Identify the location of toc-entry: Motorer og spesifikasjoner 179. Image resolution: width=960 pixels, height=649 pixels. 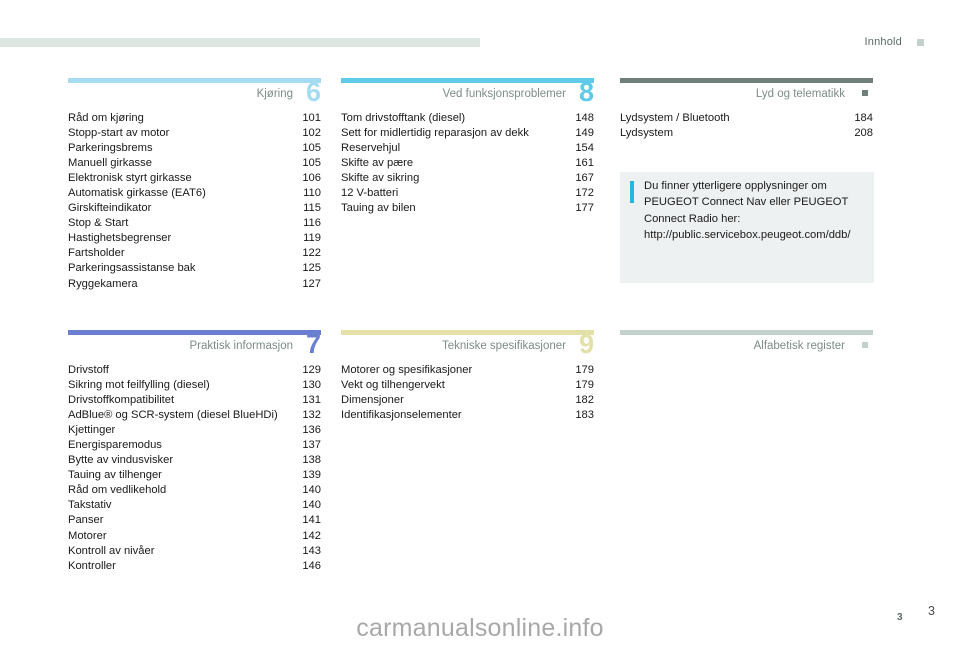
(467, 370).